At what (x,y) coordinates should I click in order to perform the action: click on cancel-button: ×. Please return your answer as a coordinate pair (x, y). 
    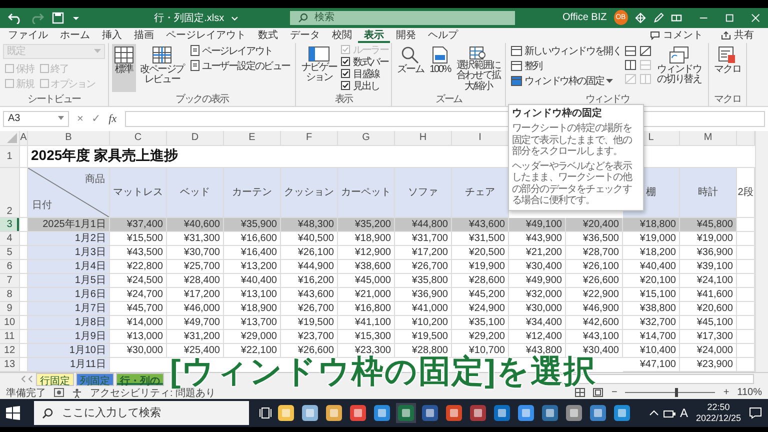
    Looking at the image, I should click on (80, 118).